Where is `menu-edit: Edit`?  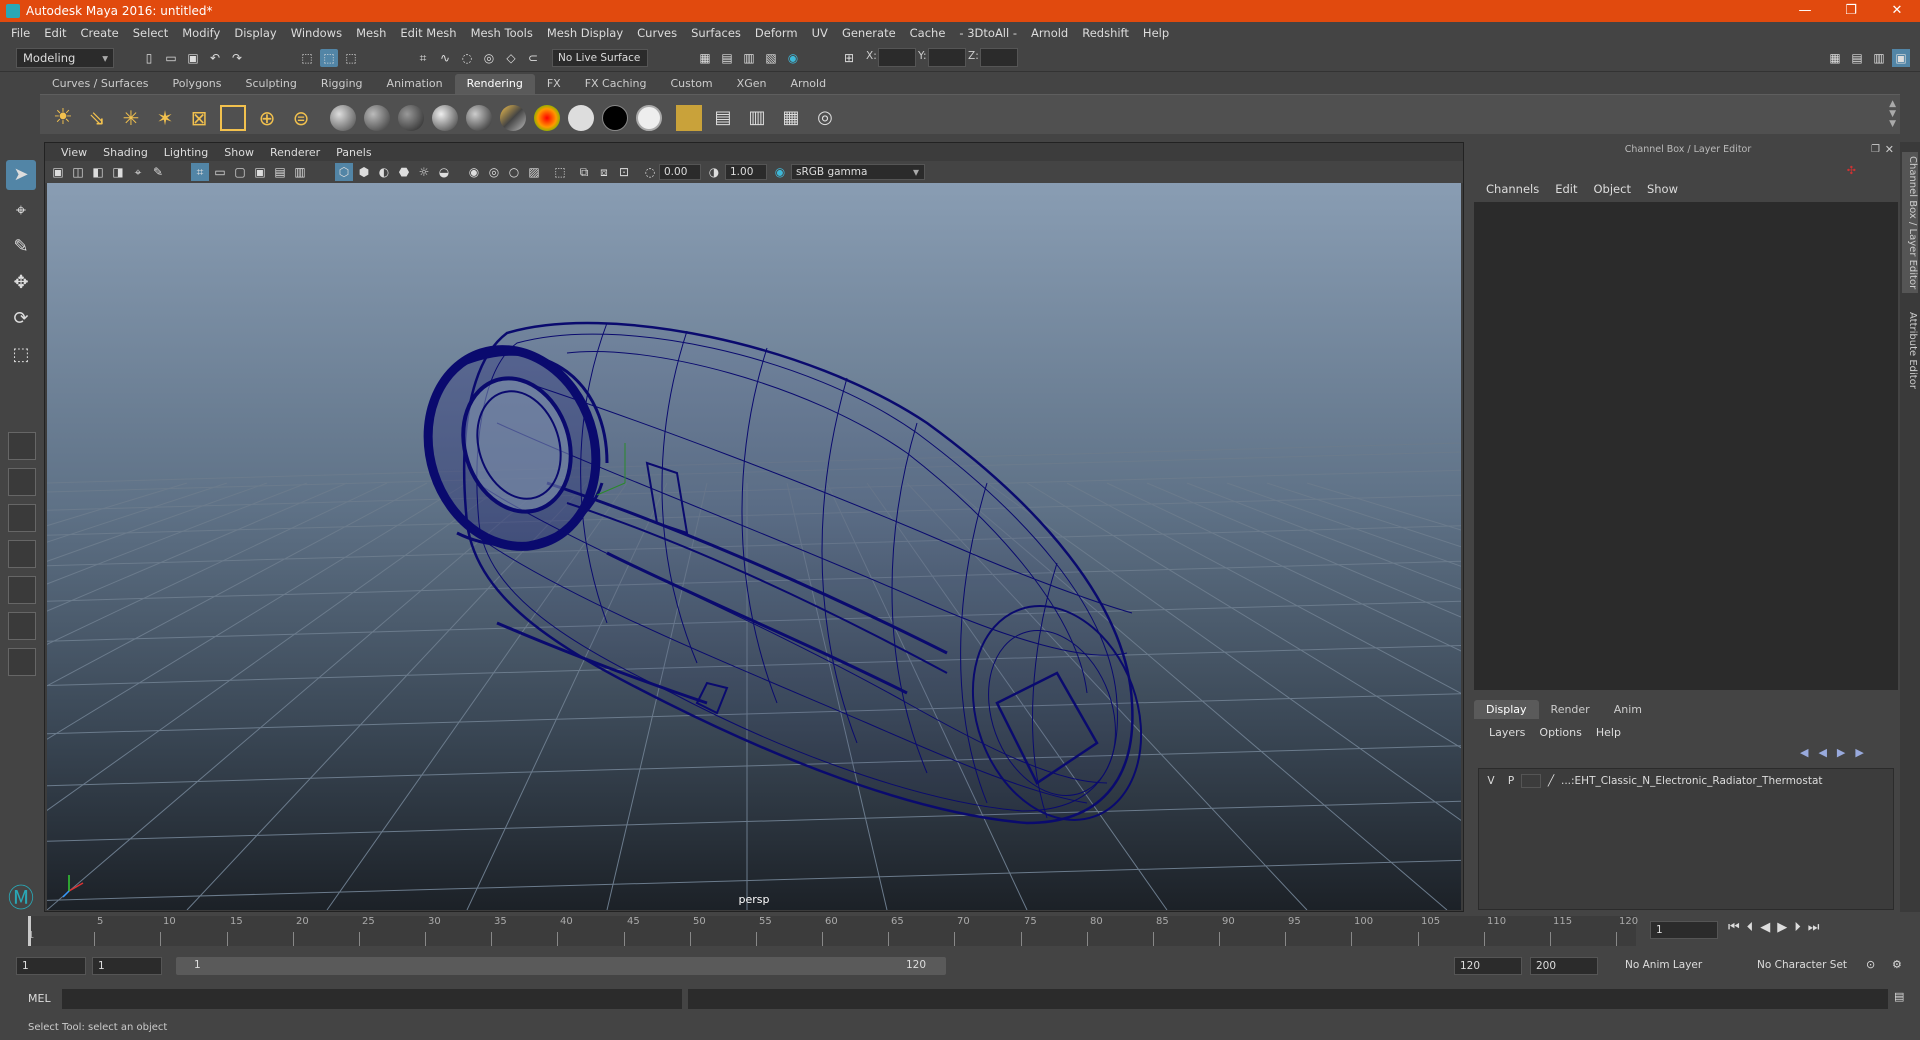
menu-edit: Edit is located at coordinates (55, 33).